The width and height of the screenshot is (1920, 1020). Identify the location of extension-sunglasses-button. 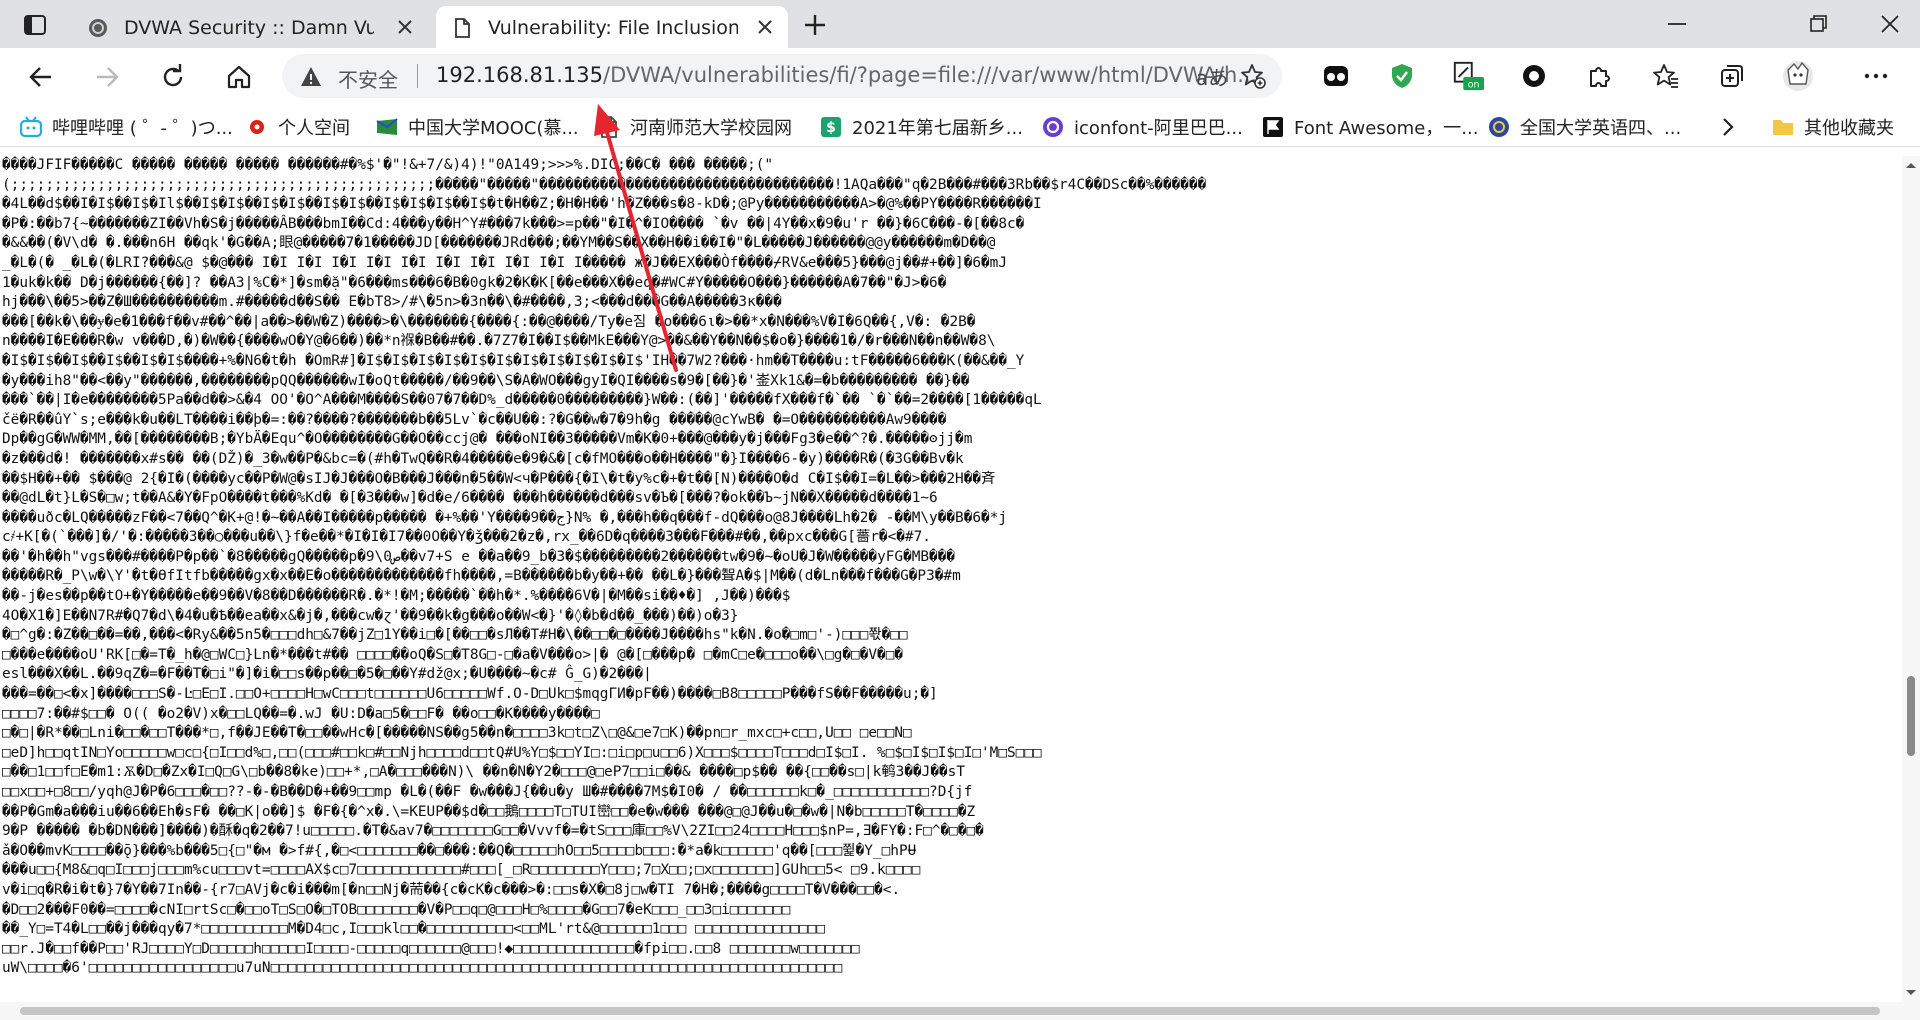
(1336, 76).